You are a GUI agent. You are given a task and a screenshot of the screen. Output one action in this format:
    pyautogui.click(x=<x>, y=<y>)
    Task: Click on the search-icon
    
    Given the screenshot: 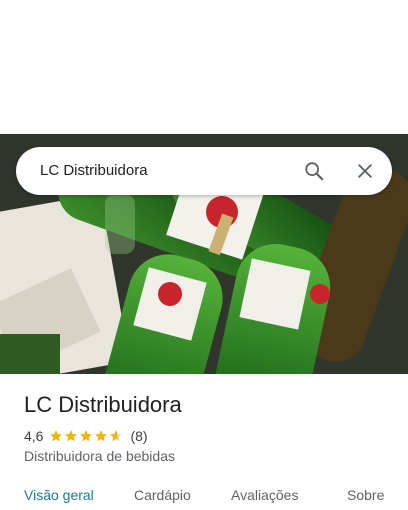 What is the action you would take?
    pyautogui.click(x=314, y=171)
    